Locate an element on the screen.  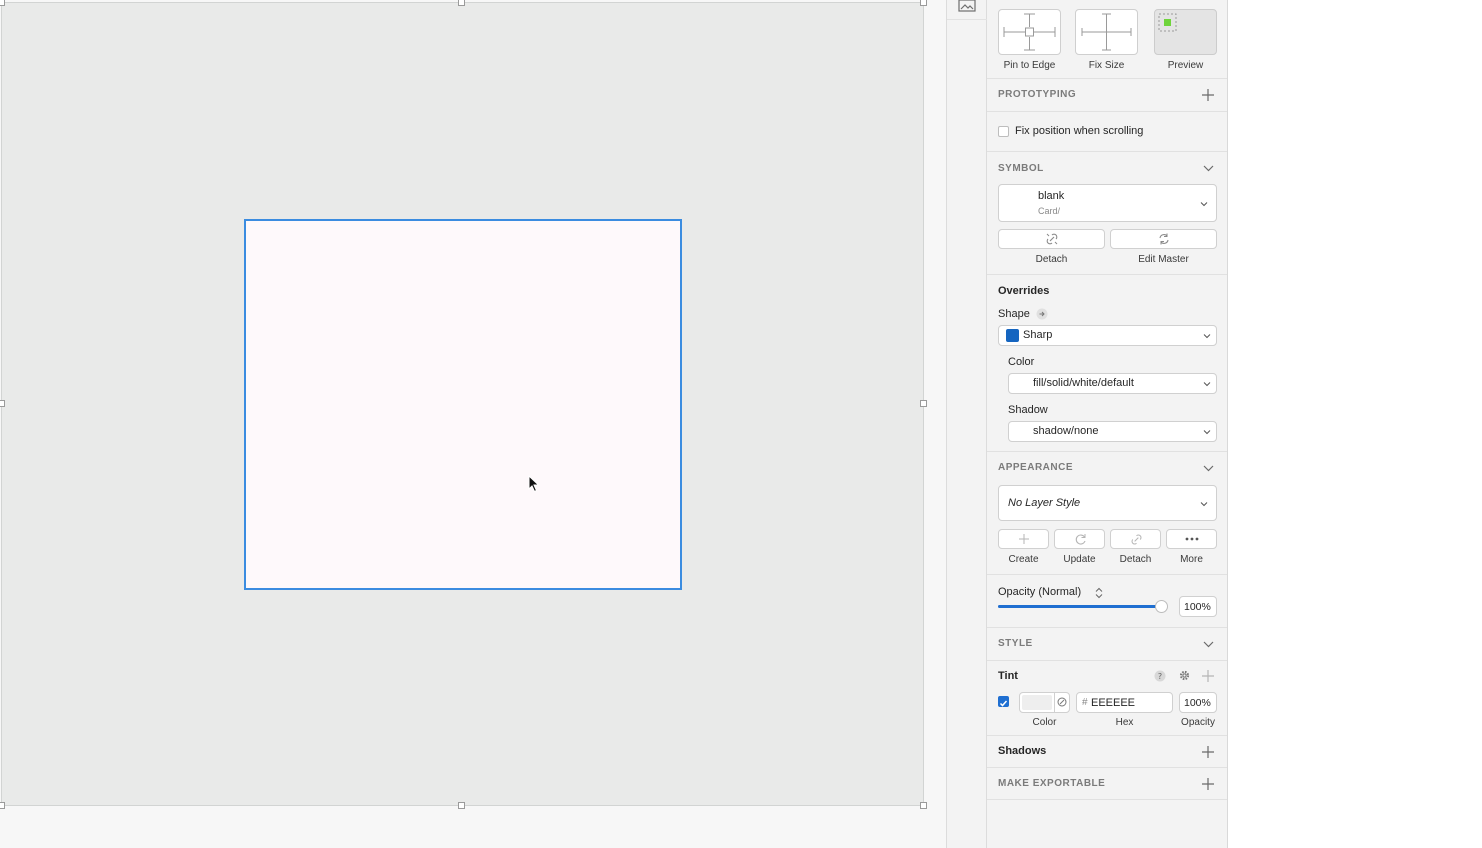
layer-style-value: No Layer Style is located at coordinates (1044, 503).